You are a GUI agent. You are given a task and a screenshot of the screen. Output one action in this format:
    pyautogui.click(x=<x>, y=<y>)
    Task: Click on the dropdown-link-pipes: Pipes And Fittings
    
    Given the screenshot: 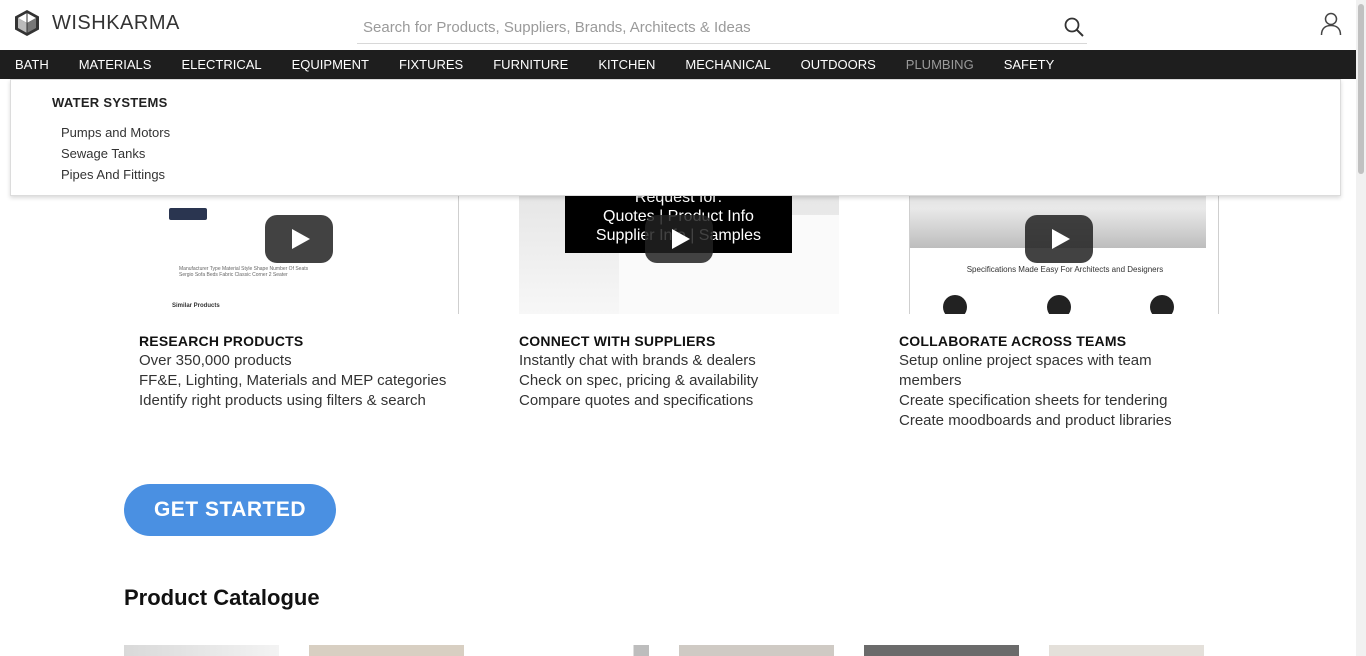 What is the action you would take?
    pyautogui.click(x=113, y=174)
    